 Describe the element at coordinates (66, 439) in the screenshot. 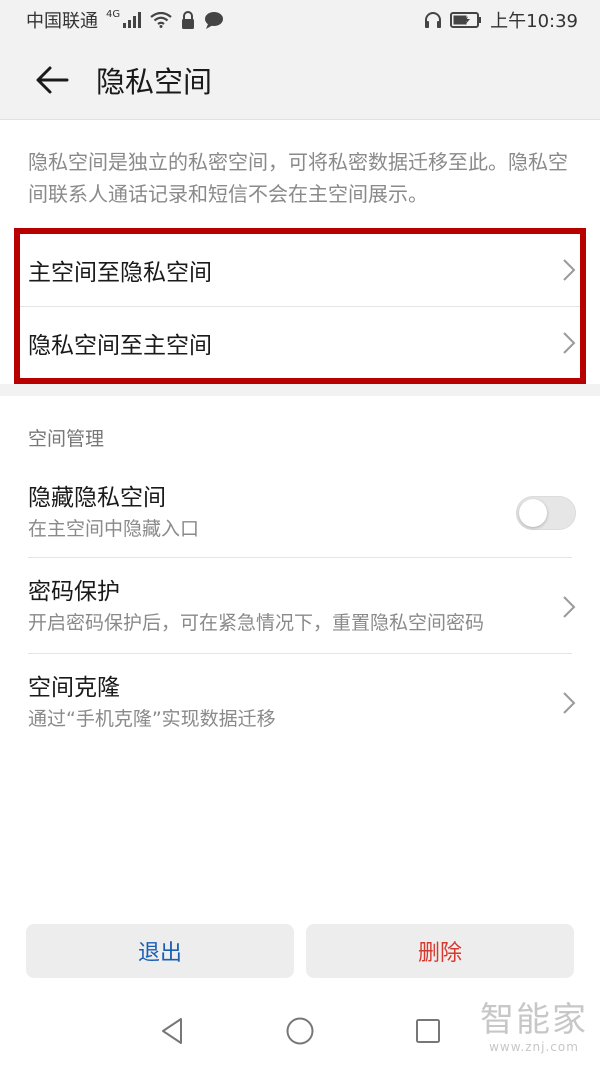

I see `section-title-space-management: 空间管理` at that location.